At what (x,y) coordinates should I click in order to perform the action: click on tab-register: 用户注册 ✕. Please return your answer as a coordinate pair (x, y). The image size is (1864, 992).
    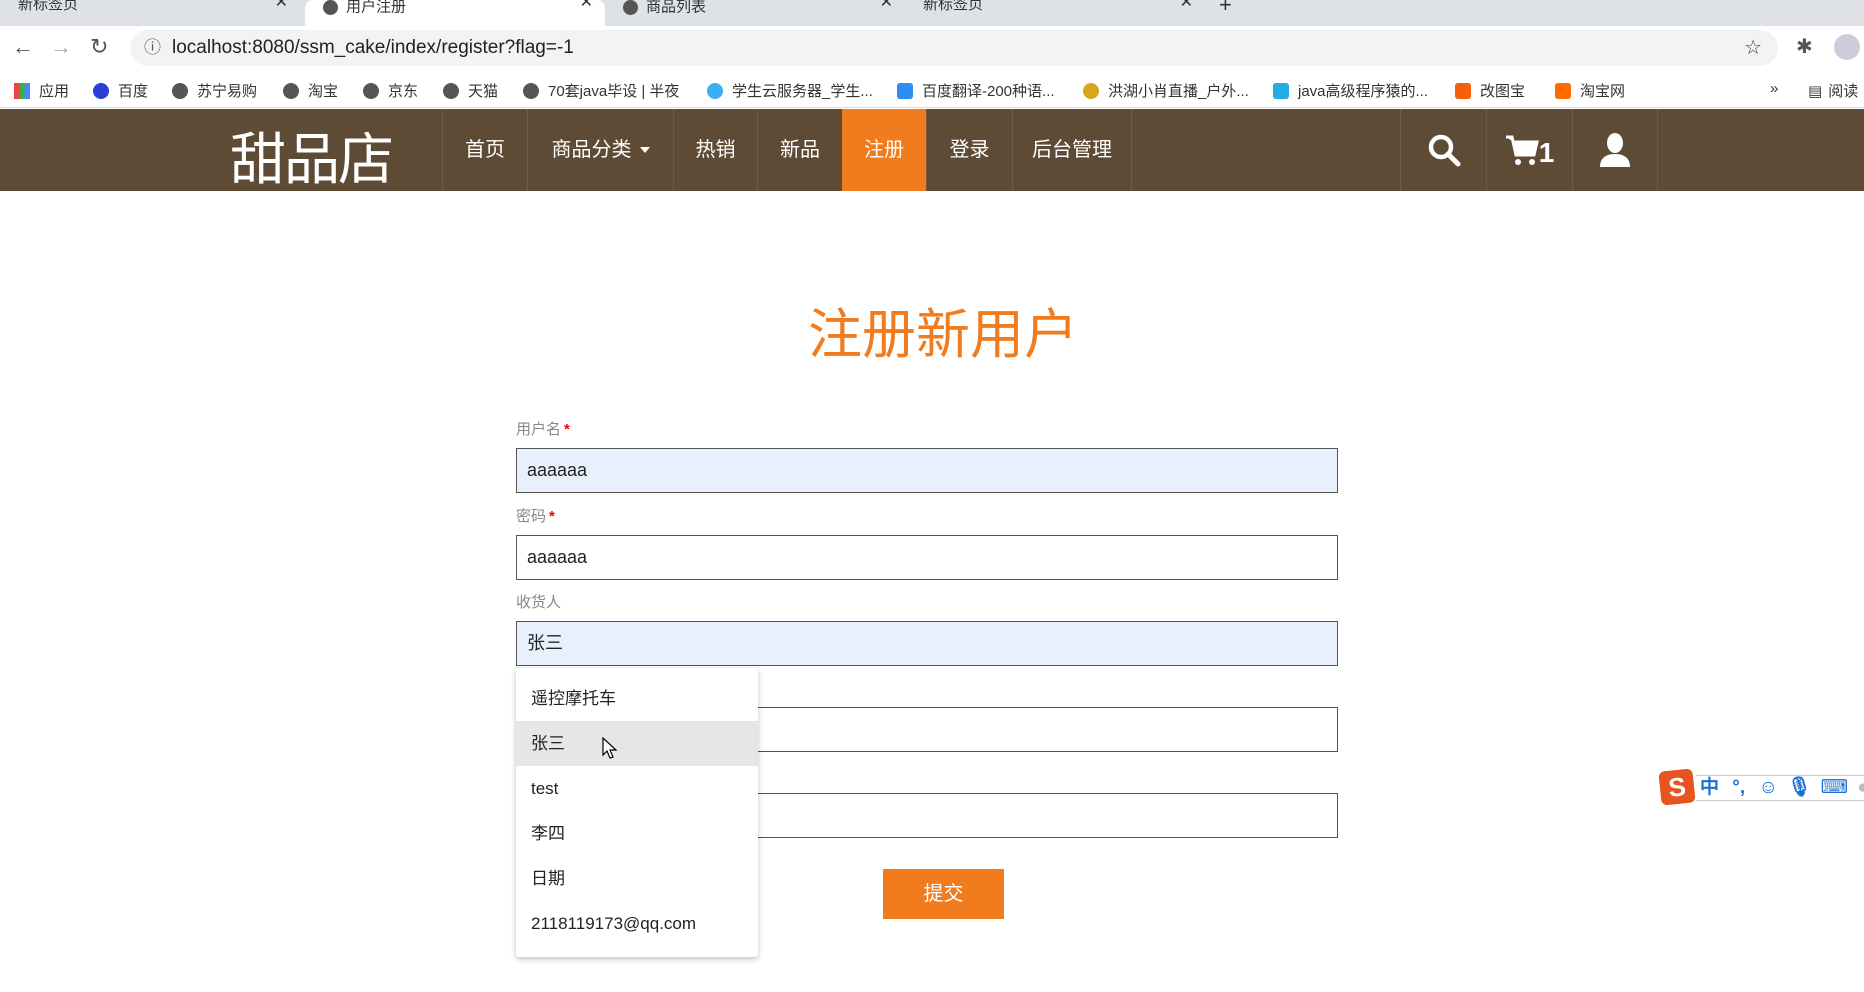
    Looking at the image, I should click on (455, 13).